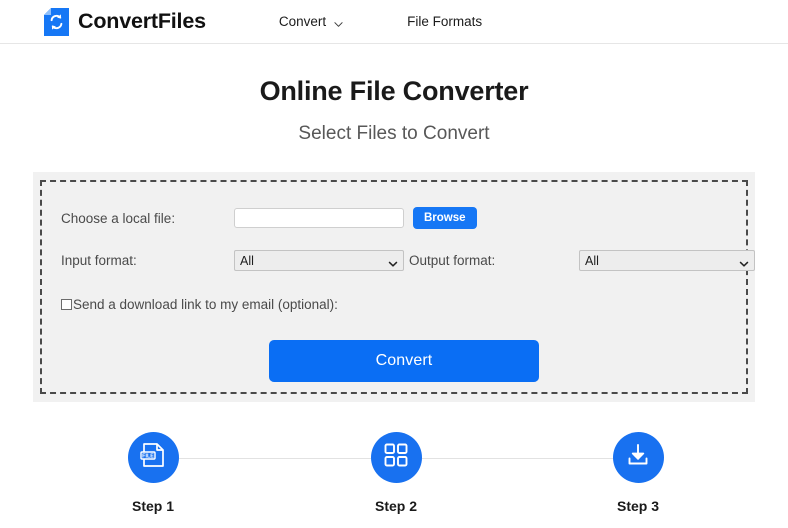  Describe the element at coordinates (394, 133) in the screenshot. I see `page-subtitle: Select Files to Convert` at that location.